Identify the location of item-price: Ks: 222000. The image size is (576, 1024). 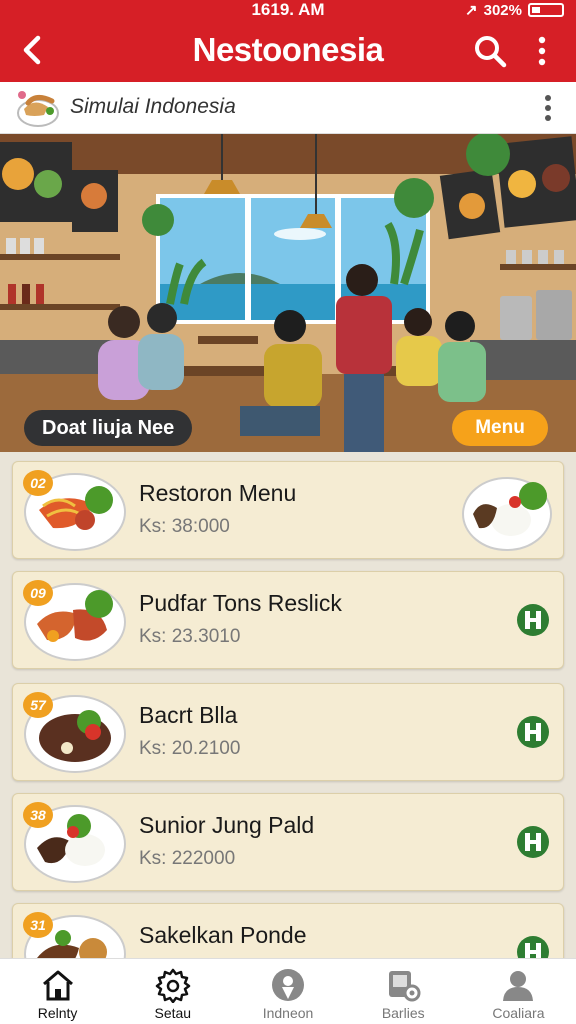
(187, 858).